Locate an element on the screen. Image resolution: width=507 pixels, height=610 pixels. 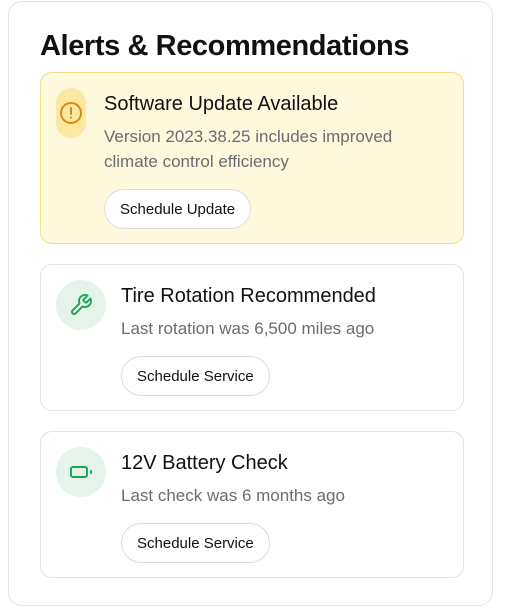
alert-circle-icon is located at coordinates (71, 113).